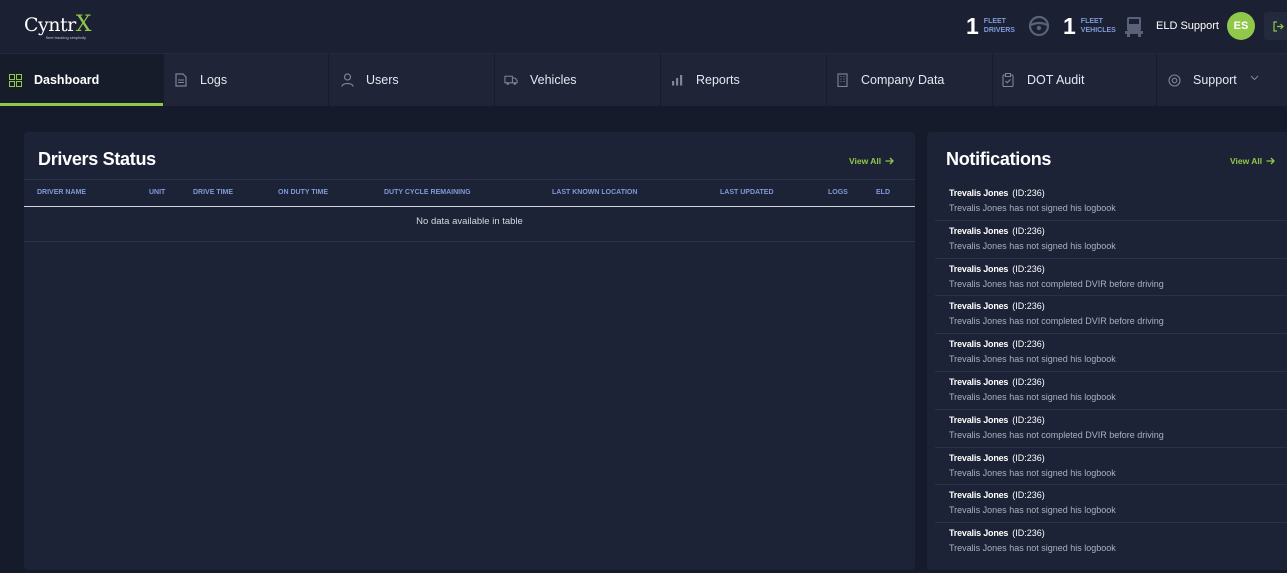 The width and height of the screenshot is (1287, 573). Describe the element at coordinates (903, 80) in the screenshot. I see `nav-label: Company Data` at that location.